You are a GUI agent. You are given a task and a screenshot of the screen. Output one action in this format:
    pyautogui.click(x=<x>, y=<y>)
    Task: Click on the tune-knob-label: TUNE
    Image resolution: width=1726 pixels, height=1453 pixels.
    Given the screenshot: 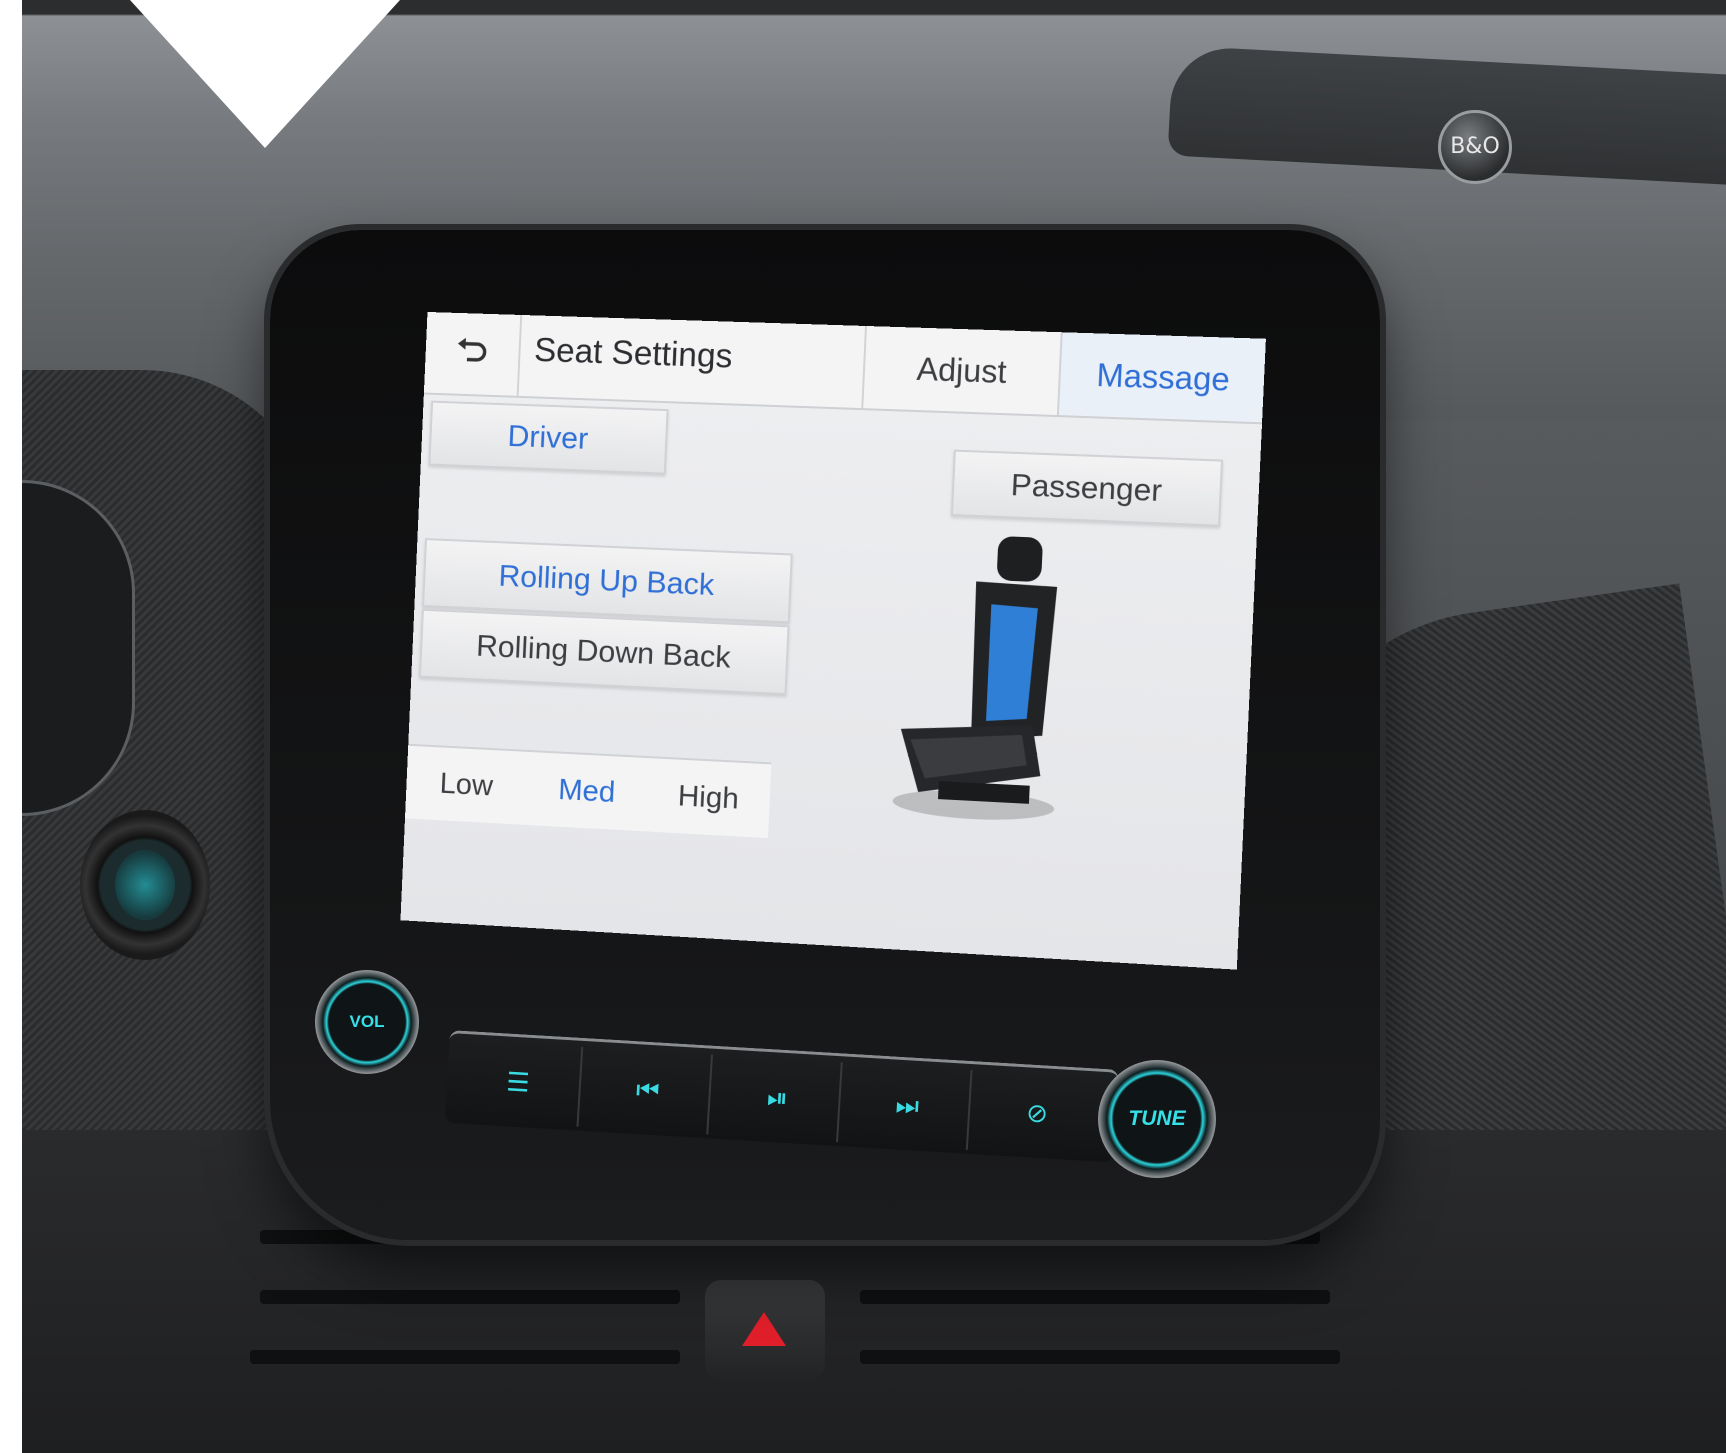 What is the action you would take?
    pyautogui.click(x=1157, y=1118)
    